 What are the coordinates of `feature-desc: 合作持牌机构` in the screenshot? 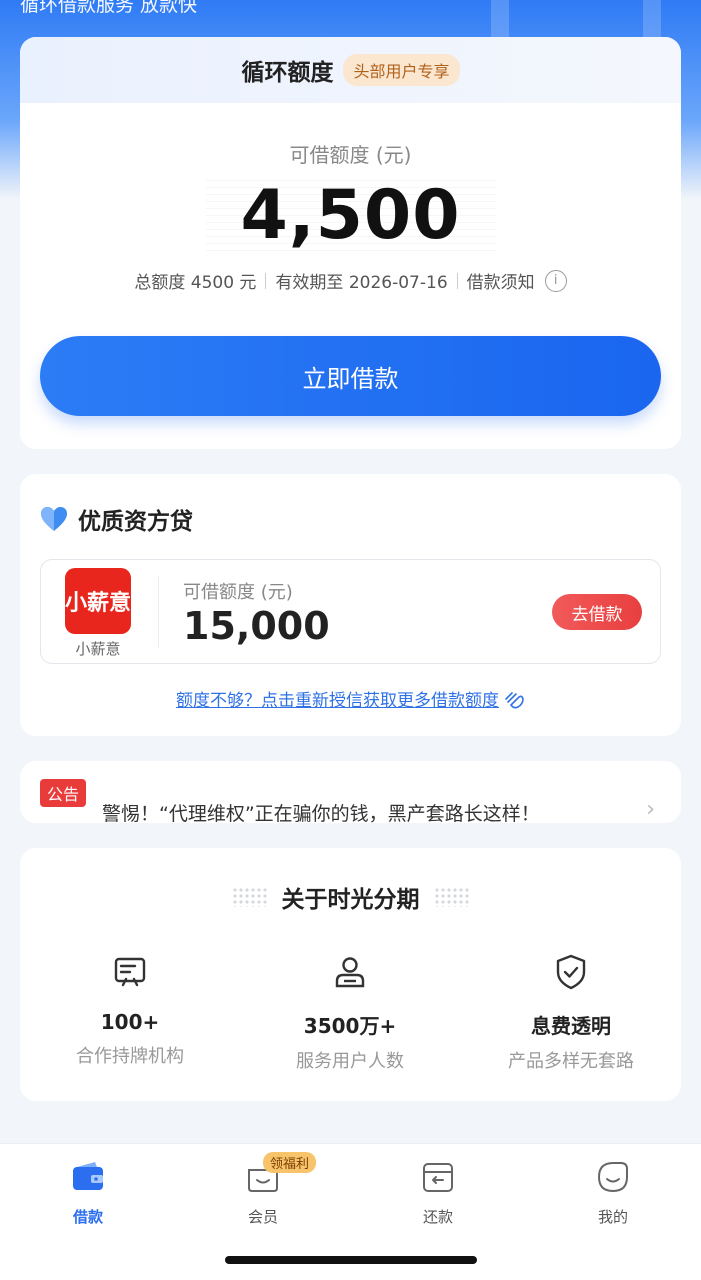 It's located at (130, 1056).